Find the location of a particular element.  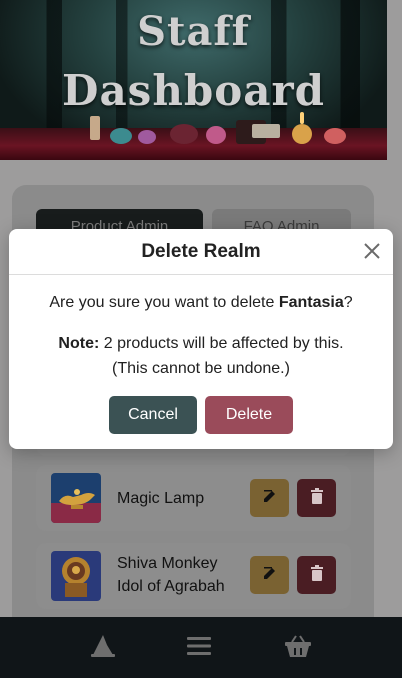

wizard-hat-button is located at coordinates (103, 648).